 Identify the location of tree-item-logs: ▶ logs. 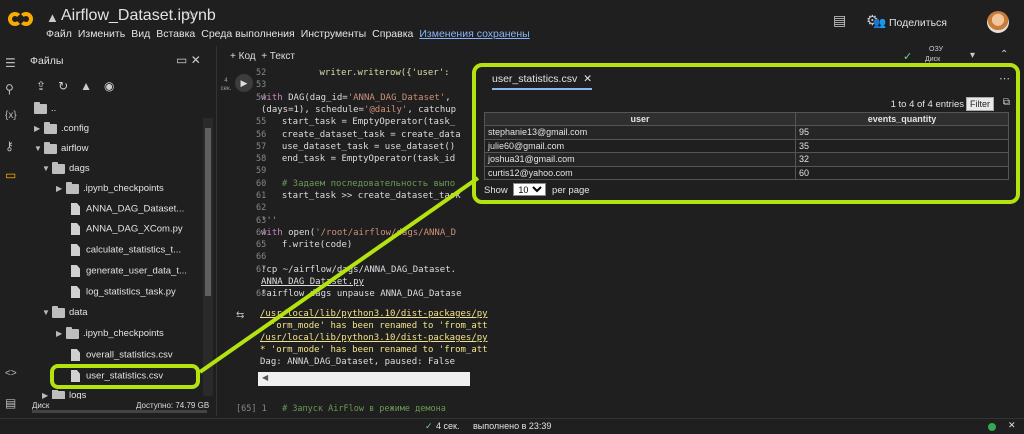
(64, 394).